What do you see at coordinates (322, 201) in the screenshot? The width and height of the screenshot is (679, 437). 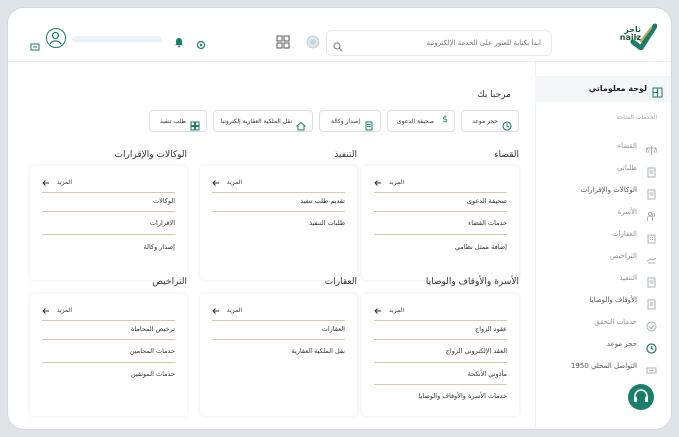 I see `card-item: تقديم طلب تنفيذ` at bounding box center [322, 201].